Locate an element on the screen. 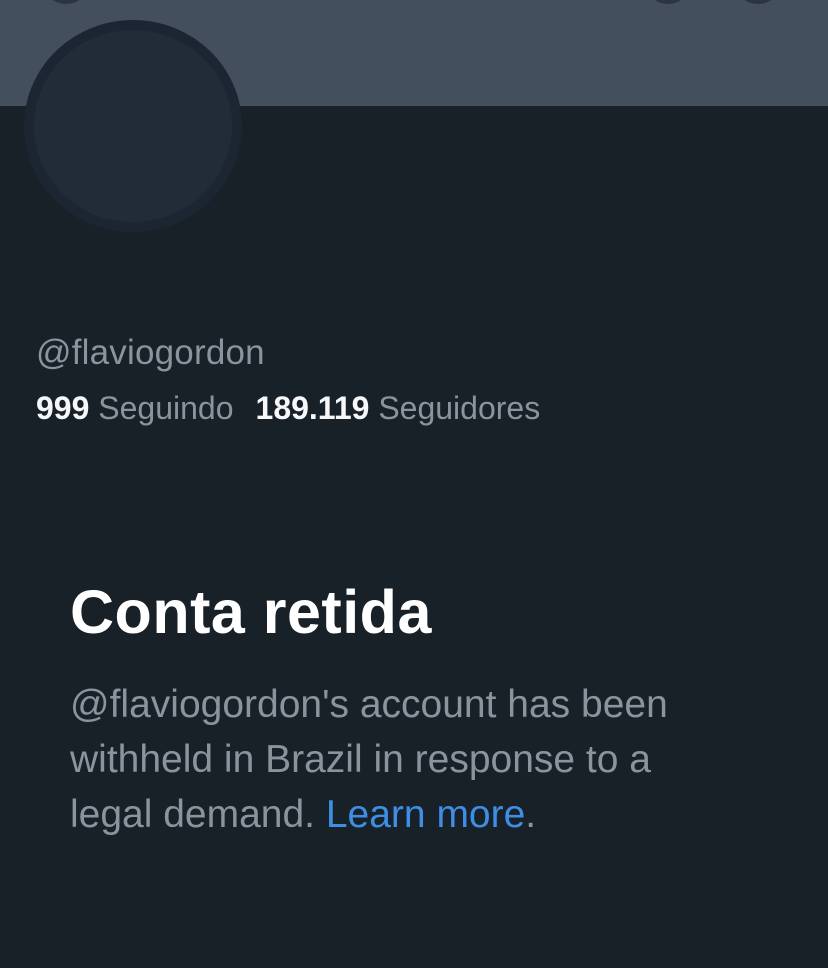  trailing-period: . is located at coordinates (531, 814).